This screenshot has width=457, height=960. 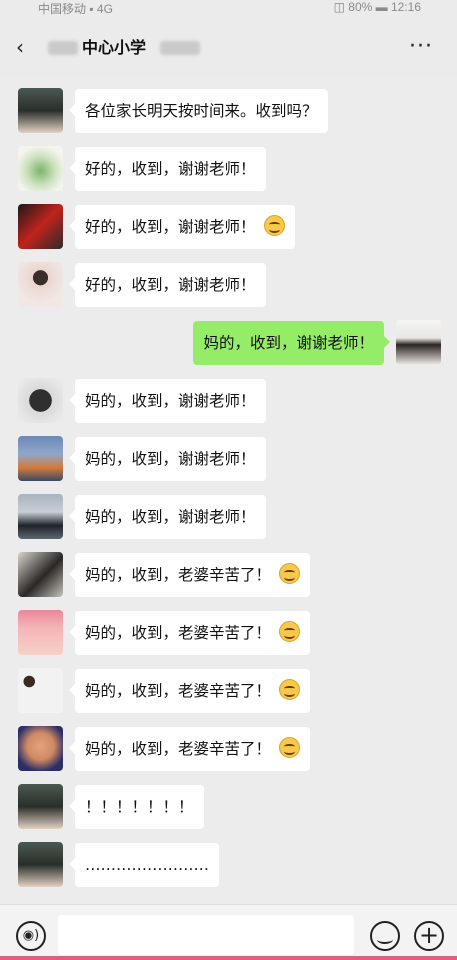 I want to click on emoji-icon, so click(x=385, y=936).